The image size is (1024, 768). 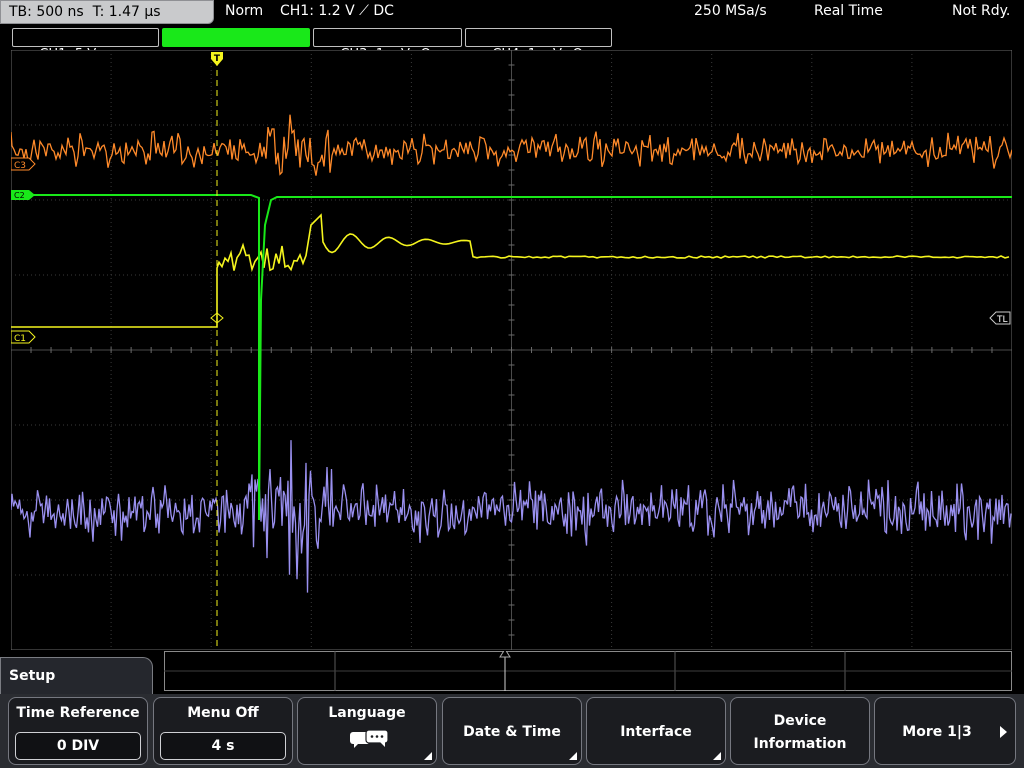 I want to click on svg-text: C1, so click(x=20, y=339).